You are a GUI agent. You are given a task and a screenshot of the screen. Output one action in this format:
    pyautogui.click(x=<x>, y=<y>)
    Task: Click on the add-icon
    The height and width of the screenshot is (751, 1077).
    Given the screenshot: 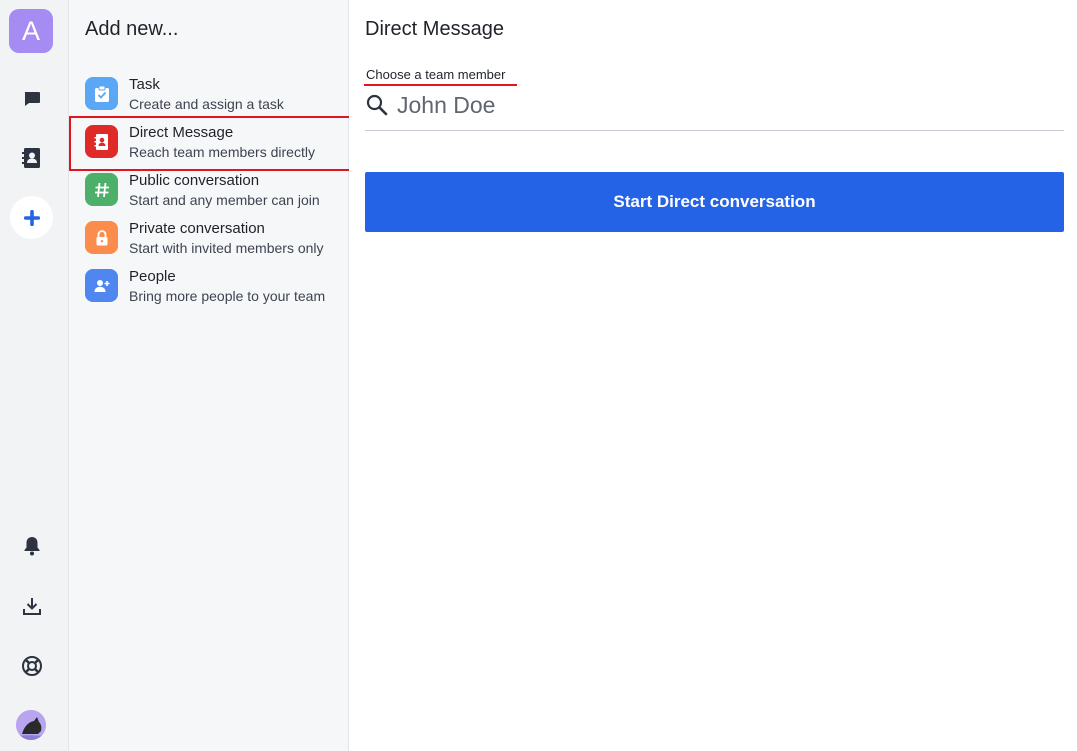 What is the action you would take?
    pyautogui.click(x=31, y=217)
    